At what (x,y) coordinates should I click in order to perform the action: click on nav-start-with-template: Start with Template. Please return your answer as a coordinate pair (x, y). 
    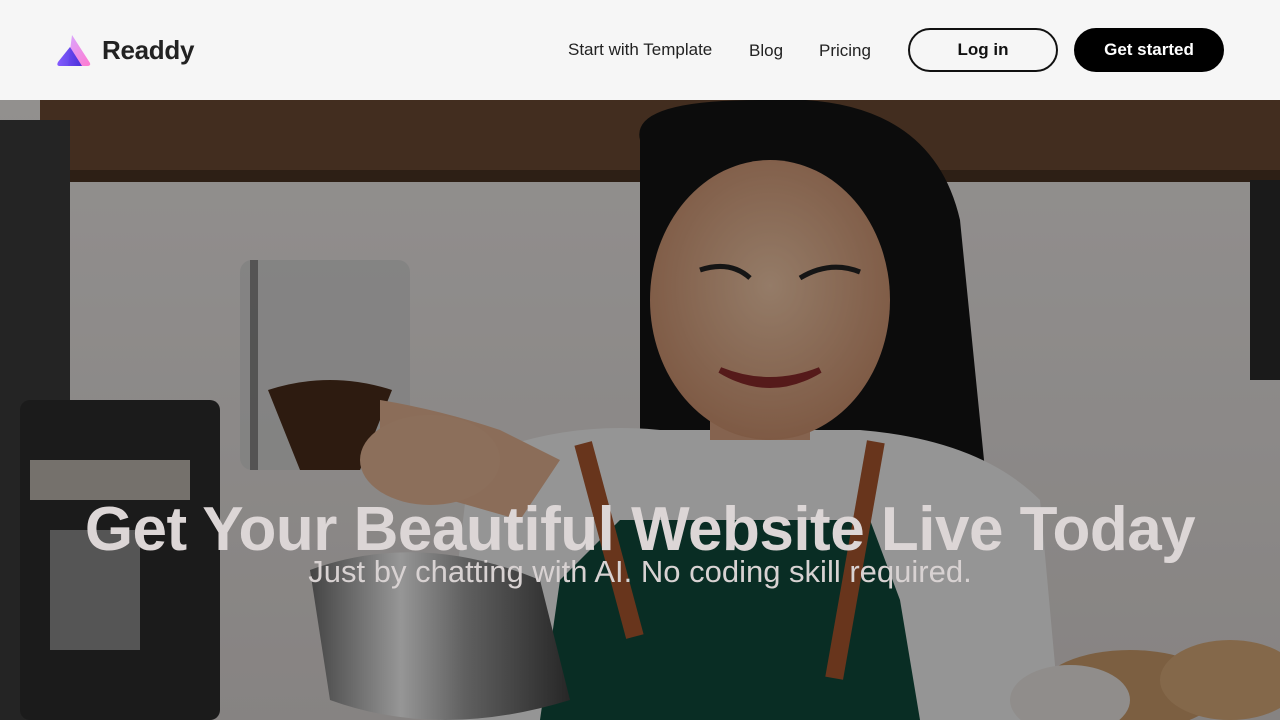
    Looking at the image, I should click on (640, 50).